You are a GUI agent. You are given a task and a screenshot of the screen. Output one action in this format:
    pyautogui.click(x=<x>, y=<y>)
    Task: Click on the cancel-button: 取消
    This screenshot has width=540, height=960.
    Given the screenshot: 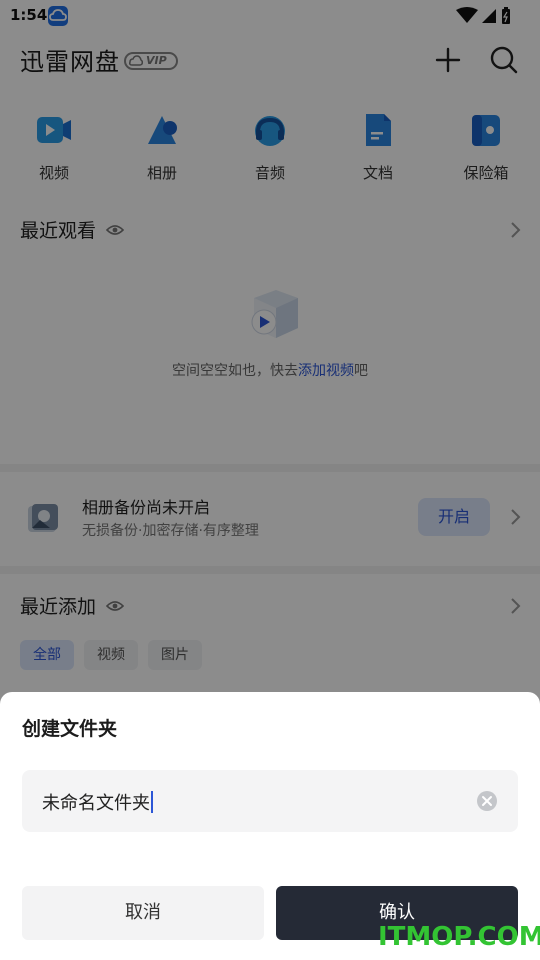 What is the action you would take?
    pyautogui.click(x=143, y=913)
    